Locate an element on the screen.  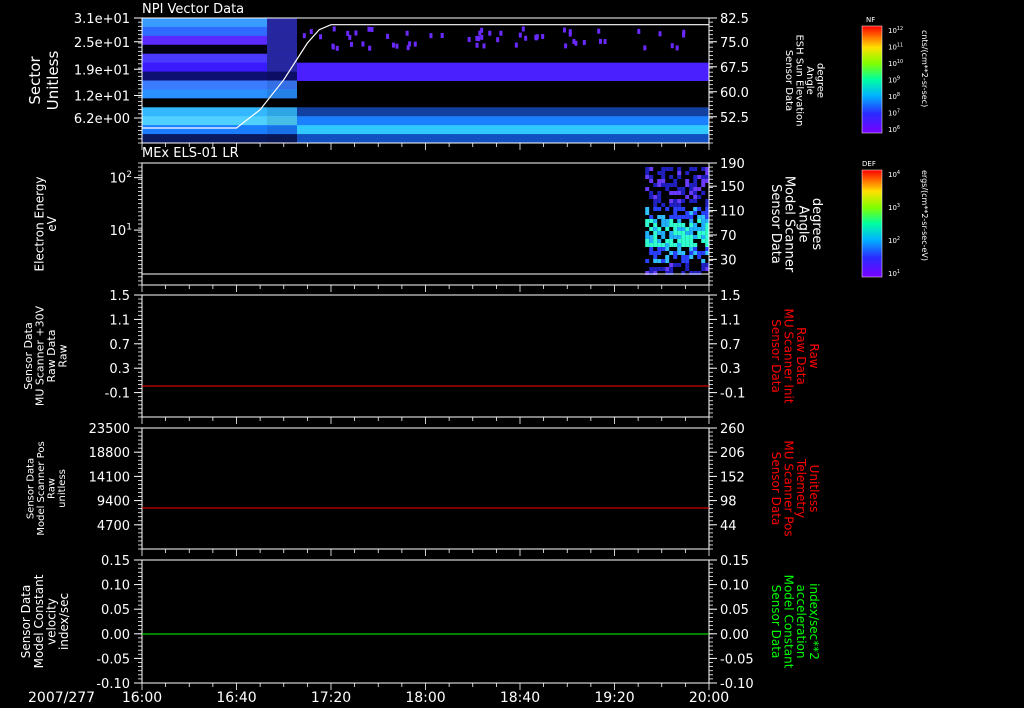
right-axis-label-line: MU Scanner Pos is located at coordinates (789, 488).